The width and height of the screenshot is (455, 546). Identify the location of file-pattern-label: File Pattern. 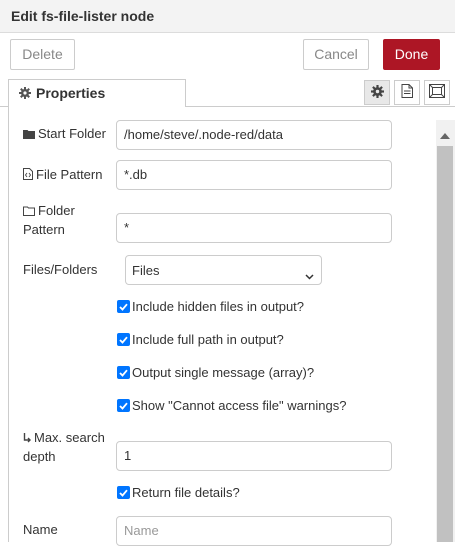
(62, 175).